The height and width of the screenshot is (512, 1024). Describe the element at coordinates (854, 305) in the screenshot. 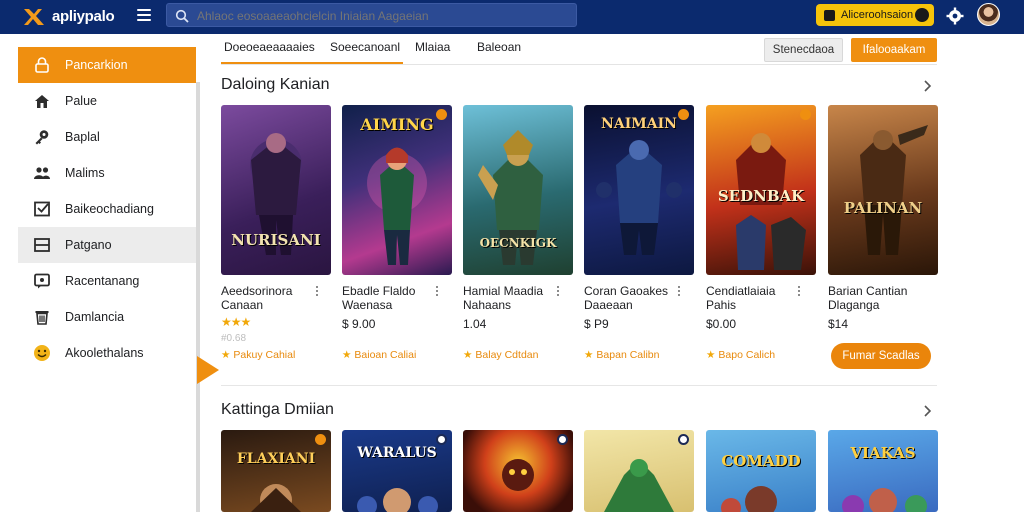

I see `game-name-line: Dlaganga` at that location.